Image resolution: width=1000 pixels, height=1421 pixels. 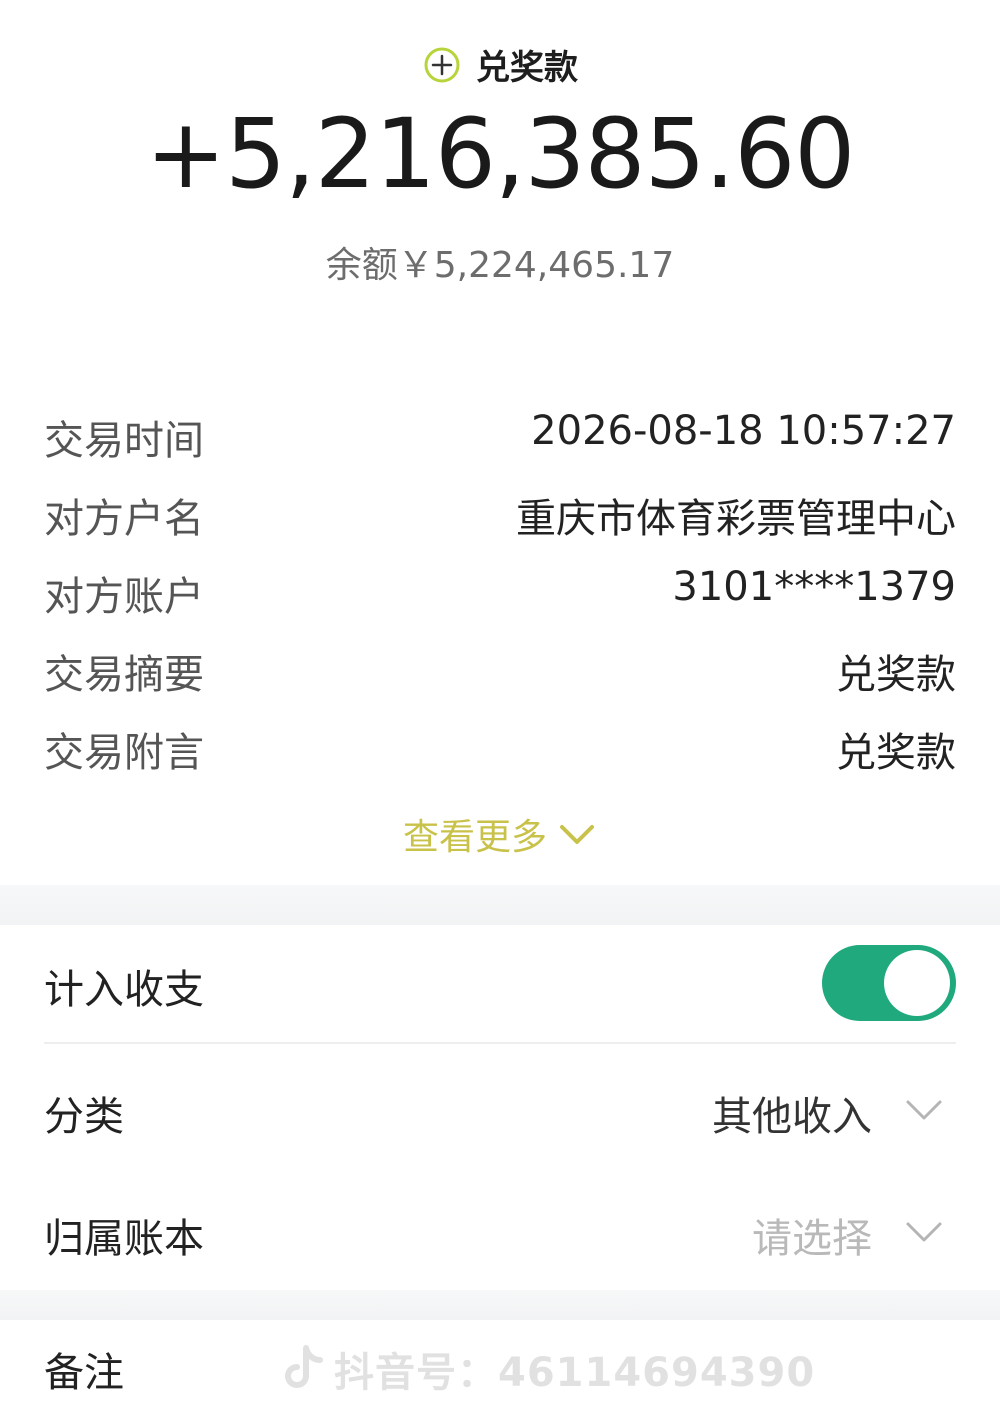 What do you see at coordinates (575, 1373) in the screenshot?
I see `watermark-text: 抖音号：46114694390` at bounding box center [575, 1373].